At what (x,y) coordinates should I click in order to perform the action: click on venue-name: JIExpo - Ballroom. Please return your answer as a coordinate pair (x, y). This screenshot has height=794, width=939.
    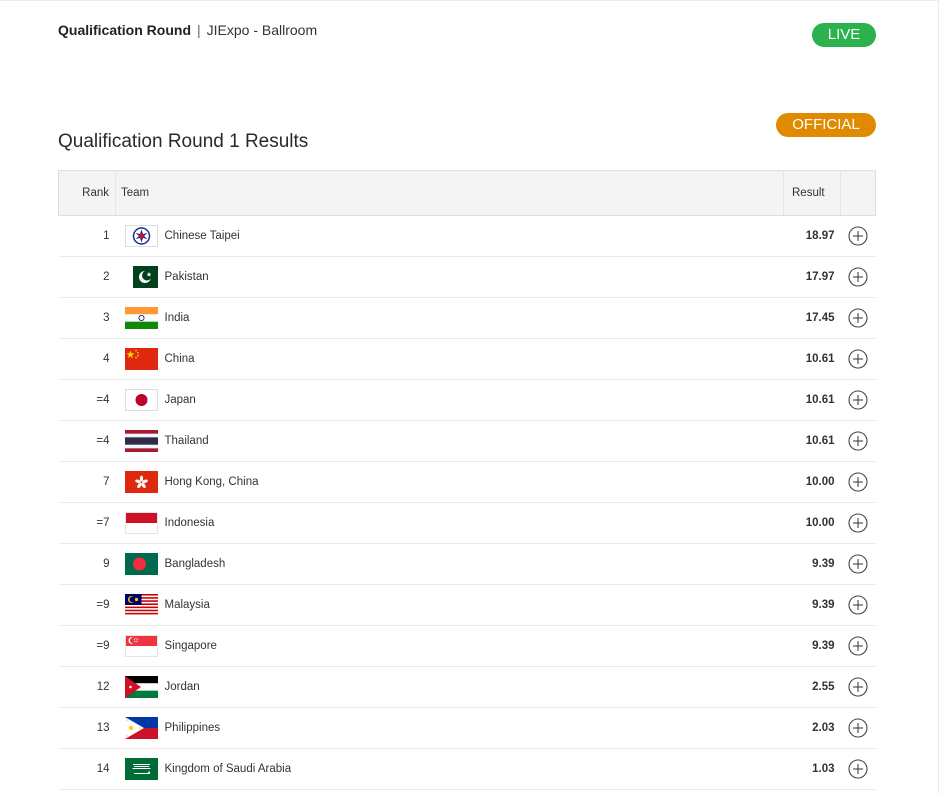
    Looking at the image, I should click on (262, 30).